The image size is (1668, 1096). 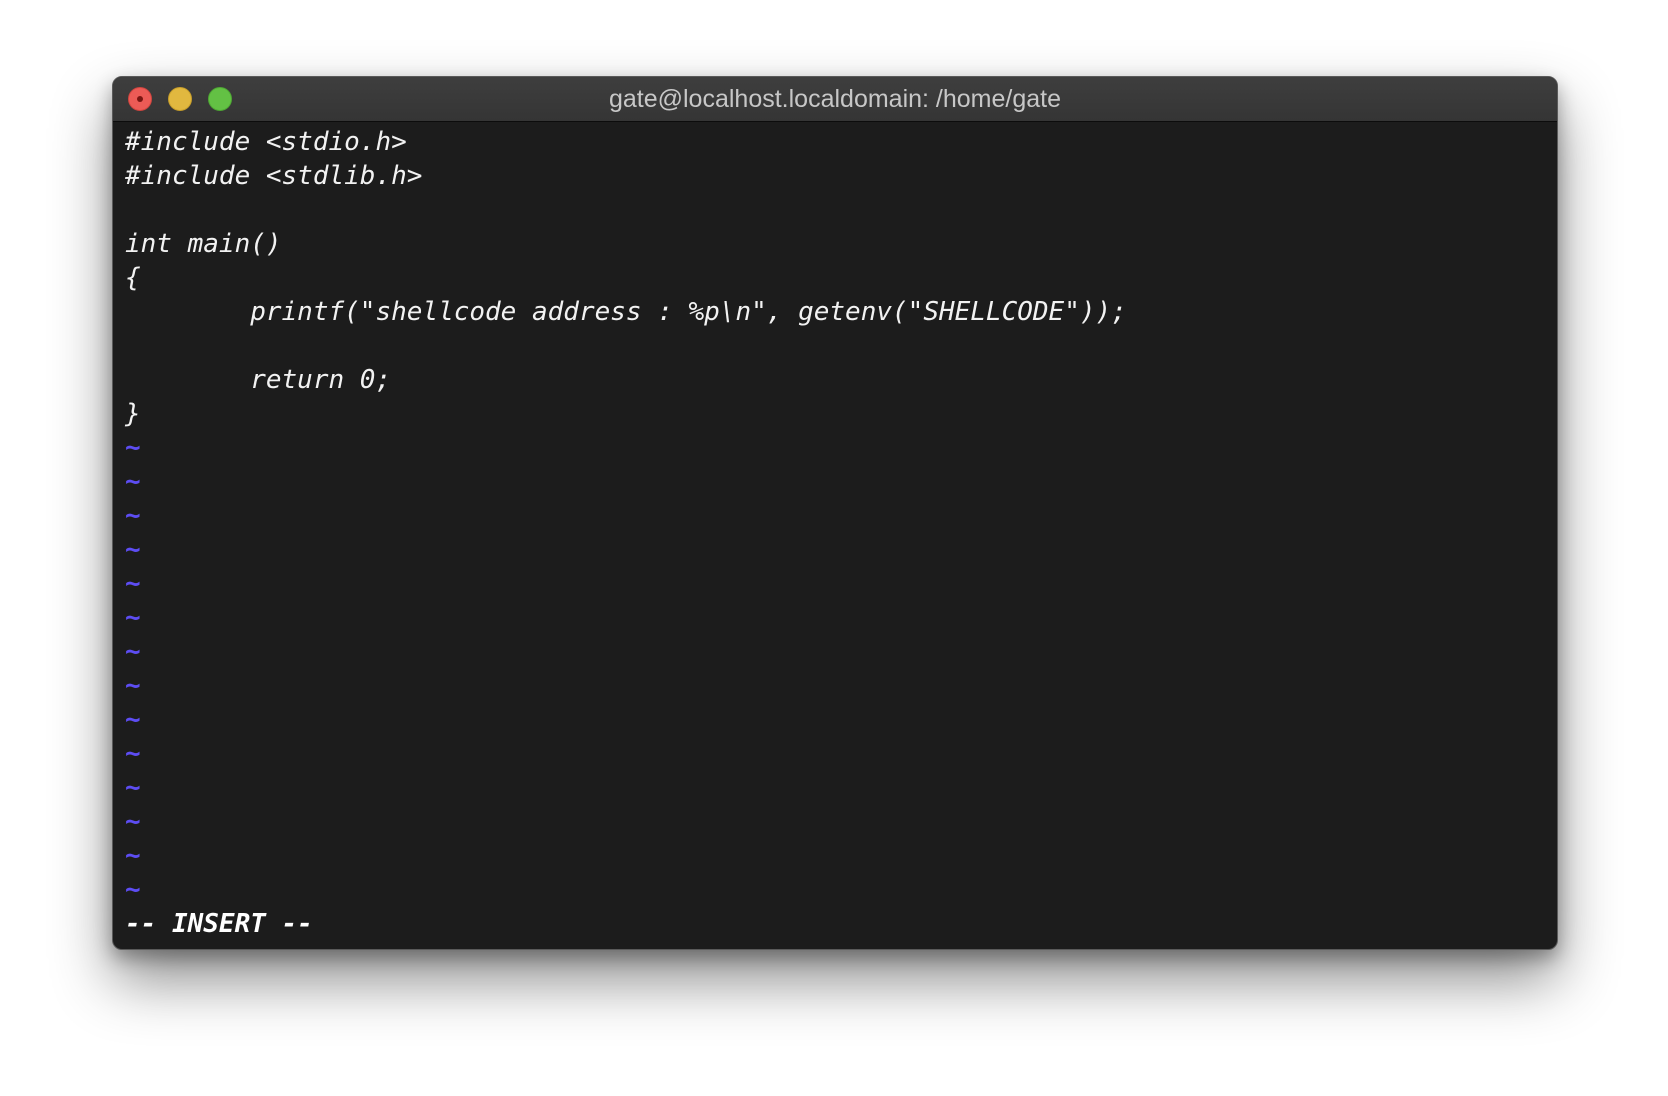 I want to click on window-title: gate@localhost.localdomain: /home/gate, so click(x=835, y=99).